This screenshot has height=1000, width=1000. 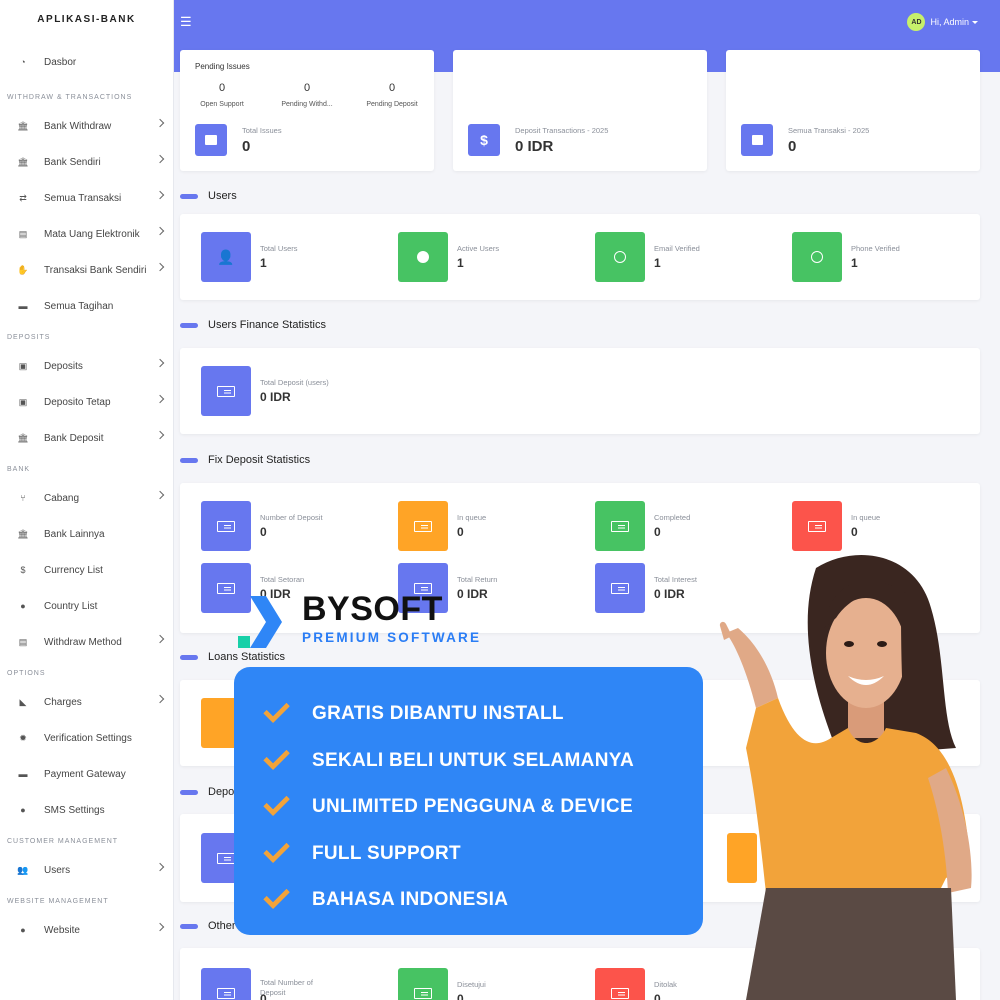 What do you see at coordinates (757, 140) in the screenshot?
I see `shopping-bag-icon` at bounding box center [757, 140].